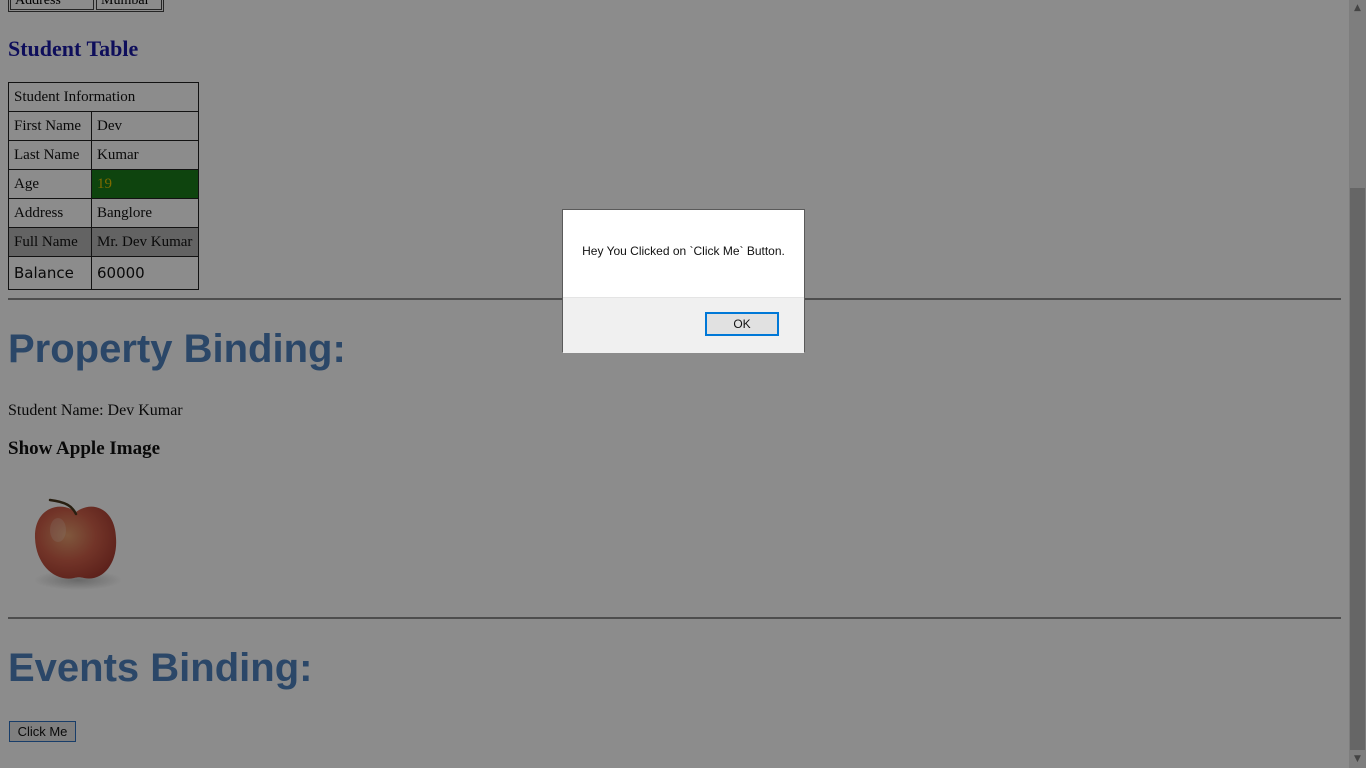 This screenshot has width=1366, height=768. I want to click on scrollbar-thumb, so click(1357, 469).